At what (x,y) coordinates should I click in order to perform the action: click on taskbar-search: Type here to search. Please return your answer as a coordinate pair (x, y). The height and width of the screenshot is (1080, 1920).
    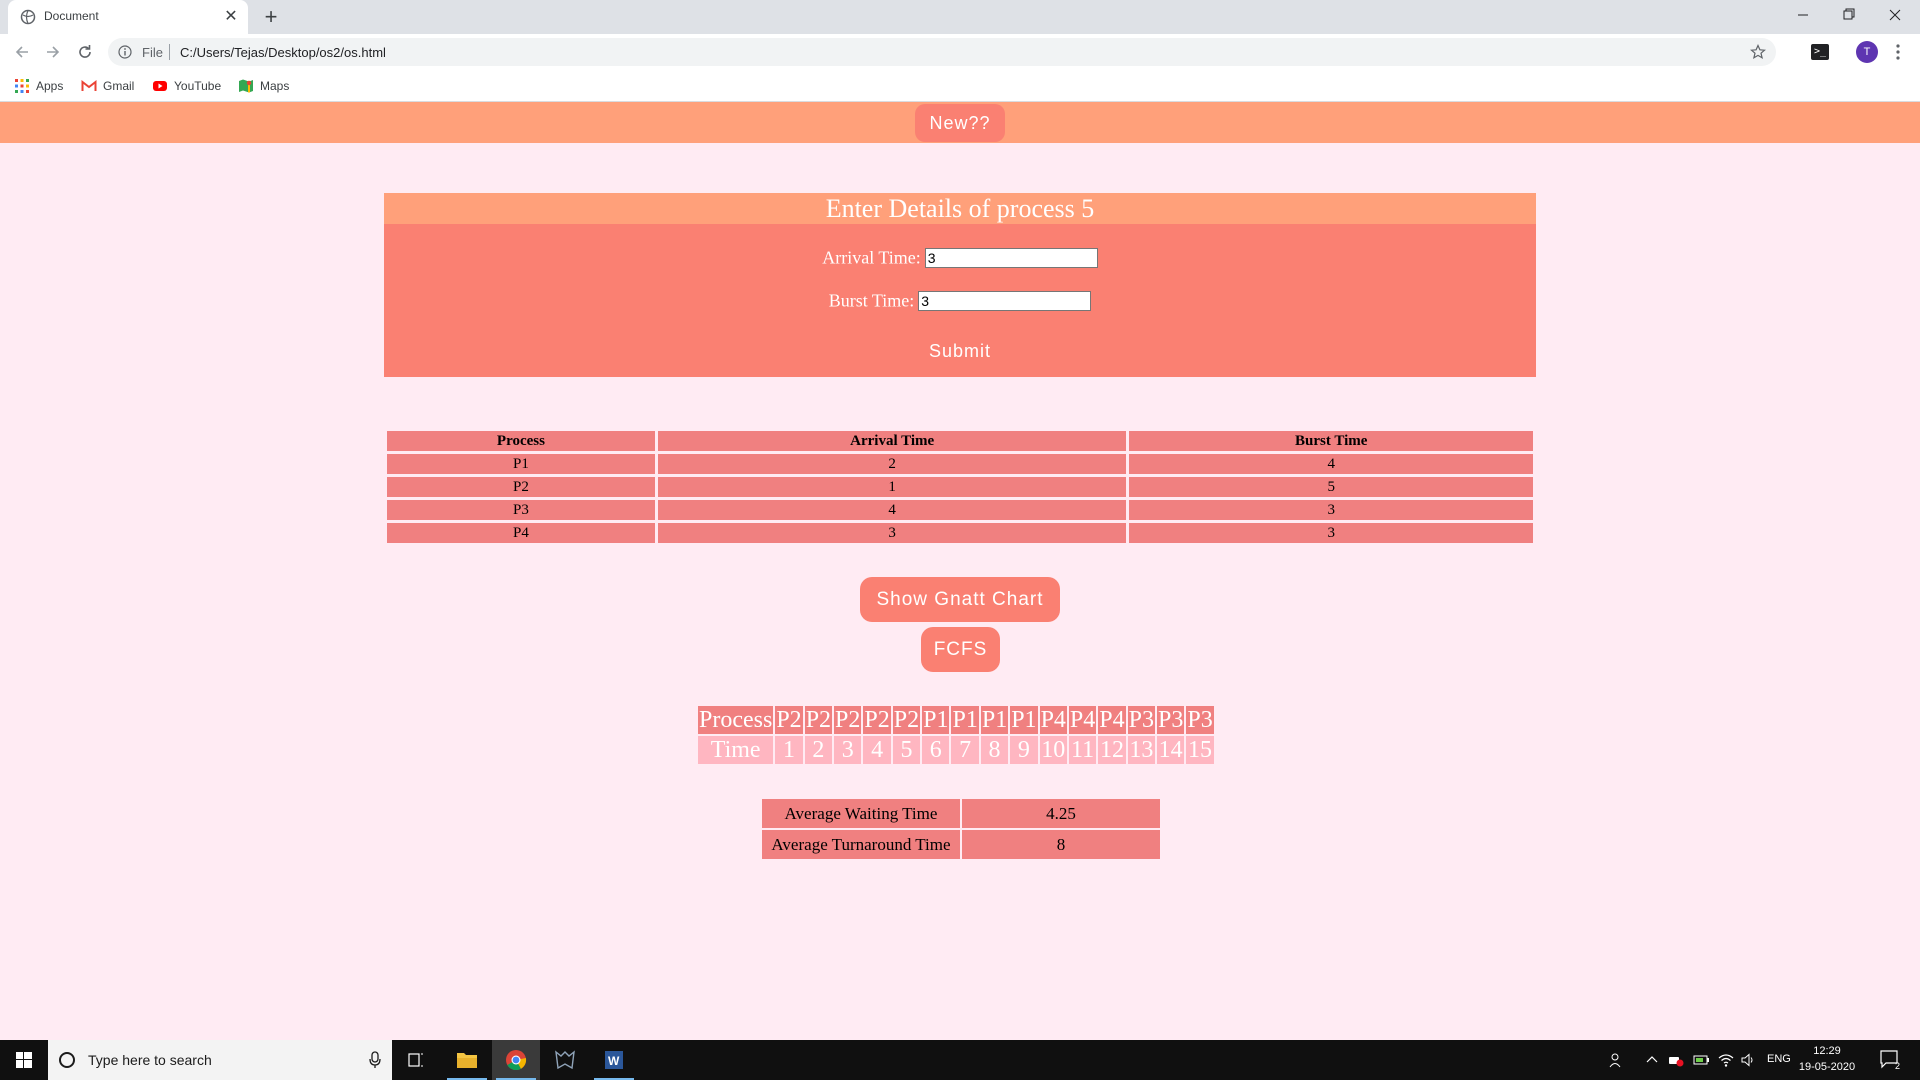
    Looking at the image, I should click on (220, 1060).